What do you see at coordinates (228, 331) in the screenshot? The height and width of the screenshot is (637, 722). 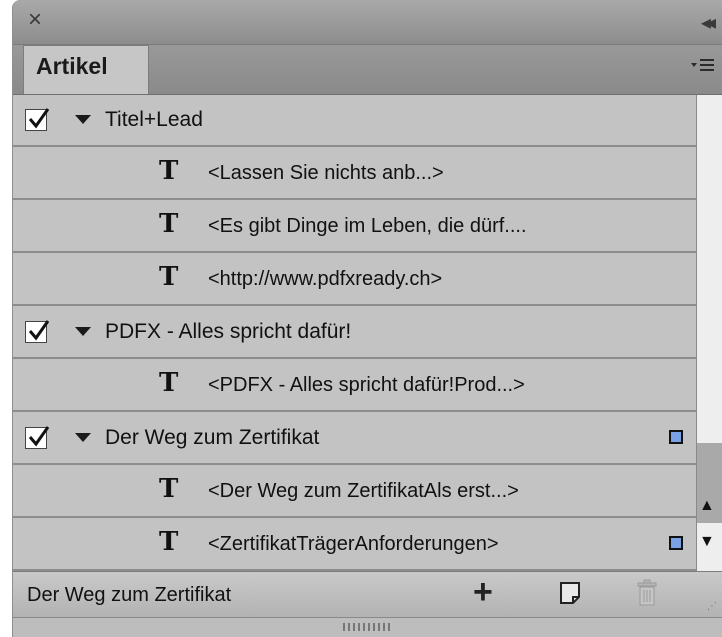 I see `article-title: PDFX - Alles spricht dafür!` at bounding box center [228, 331].